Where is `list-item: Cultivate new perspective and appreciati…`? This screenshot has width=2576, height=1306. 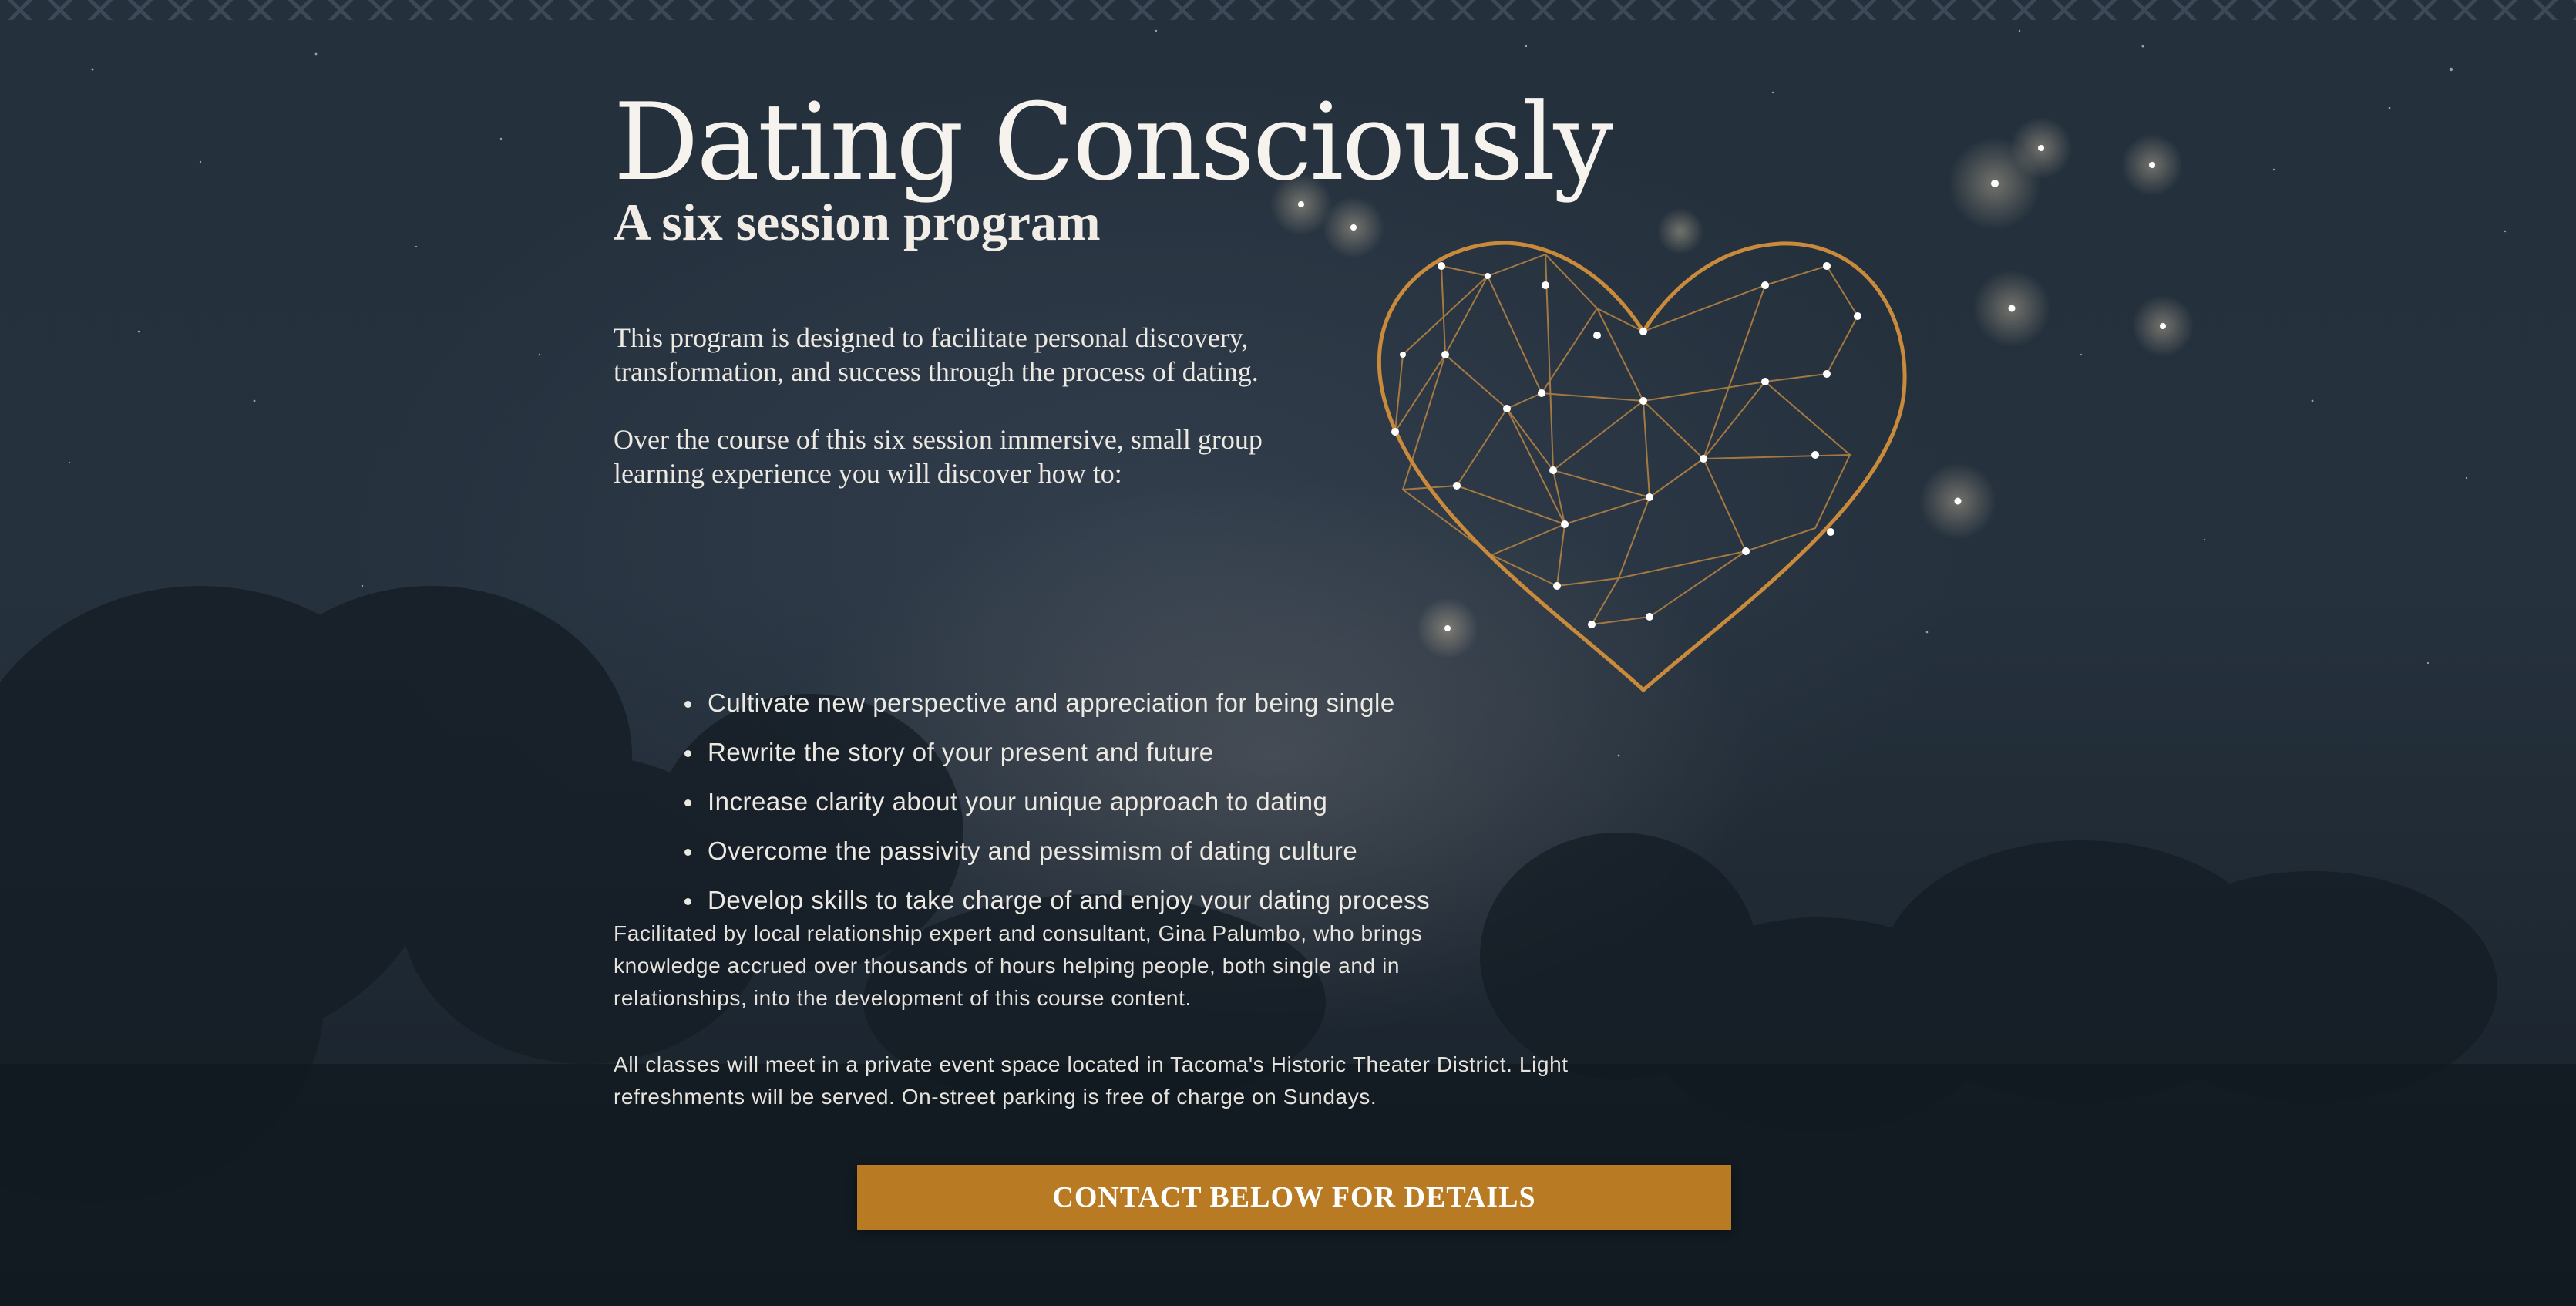
list-item: Cultivate new perspective and appreciati… is located at coordinates (1057, 703).